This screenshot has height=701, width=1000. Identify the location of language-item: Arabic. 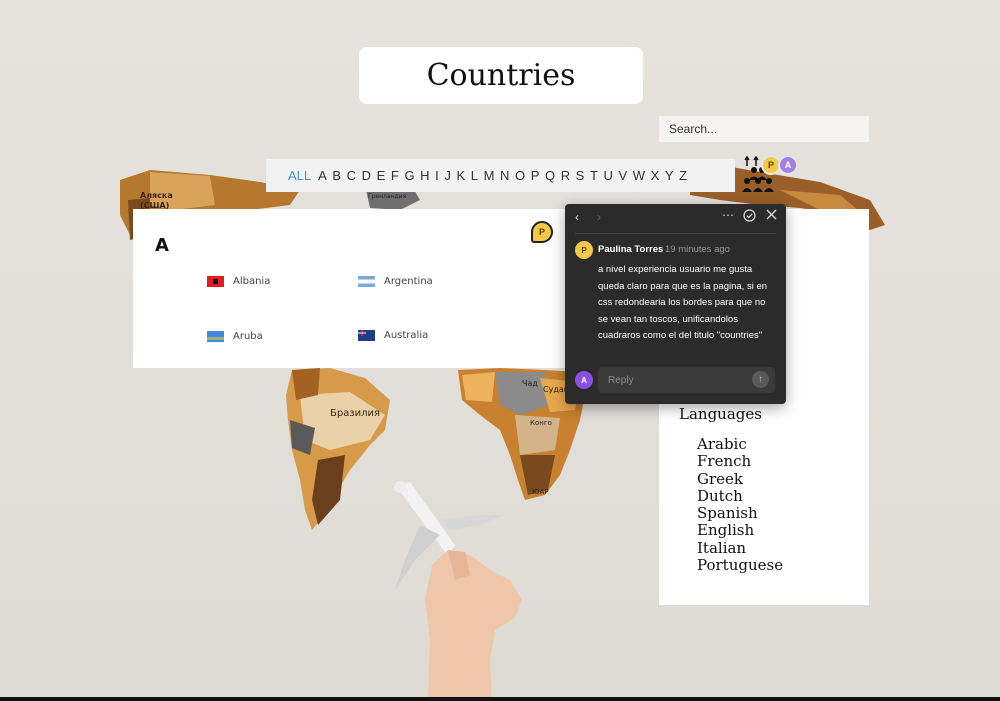
(722, 444).